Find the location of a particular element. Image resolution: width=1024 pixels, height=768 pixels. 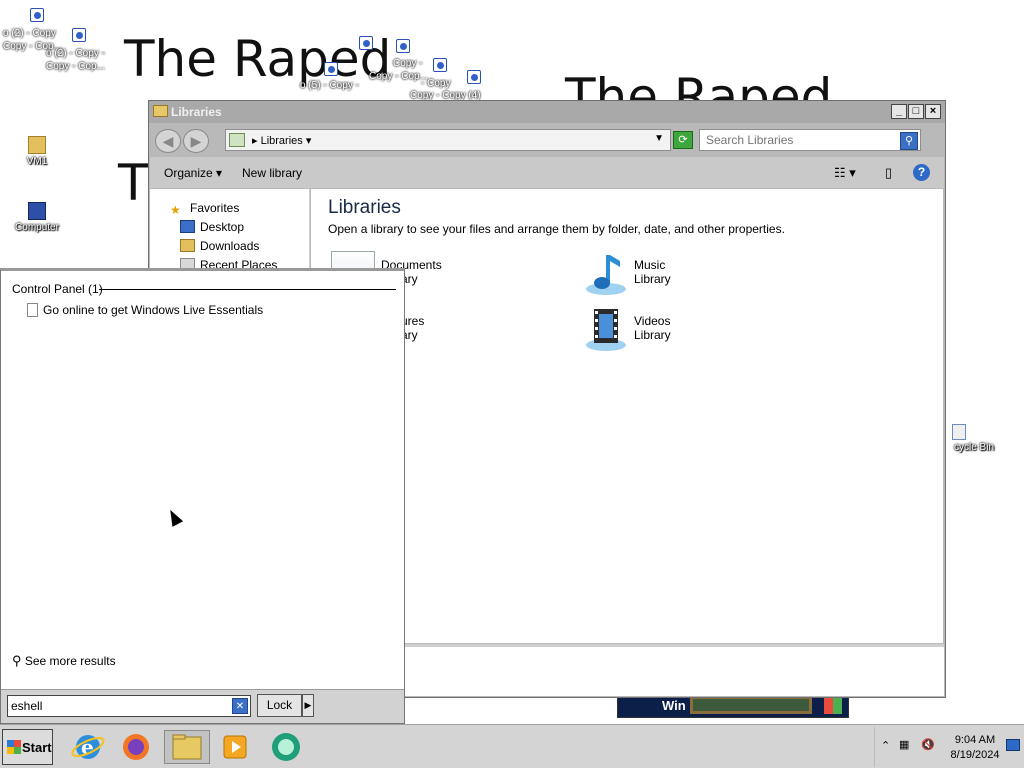

shortcut-label: o (5) - Copy - is located at coordinates (329, 86).